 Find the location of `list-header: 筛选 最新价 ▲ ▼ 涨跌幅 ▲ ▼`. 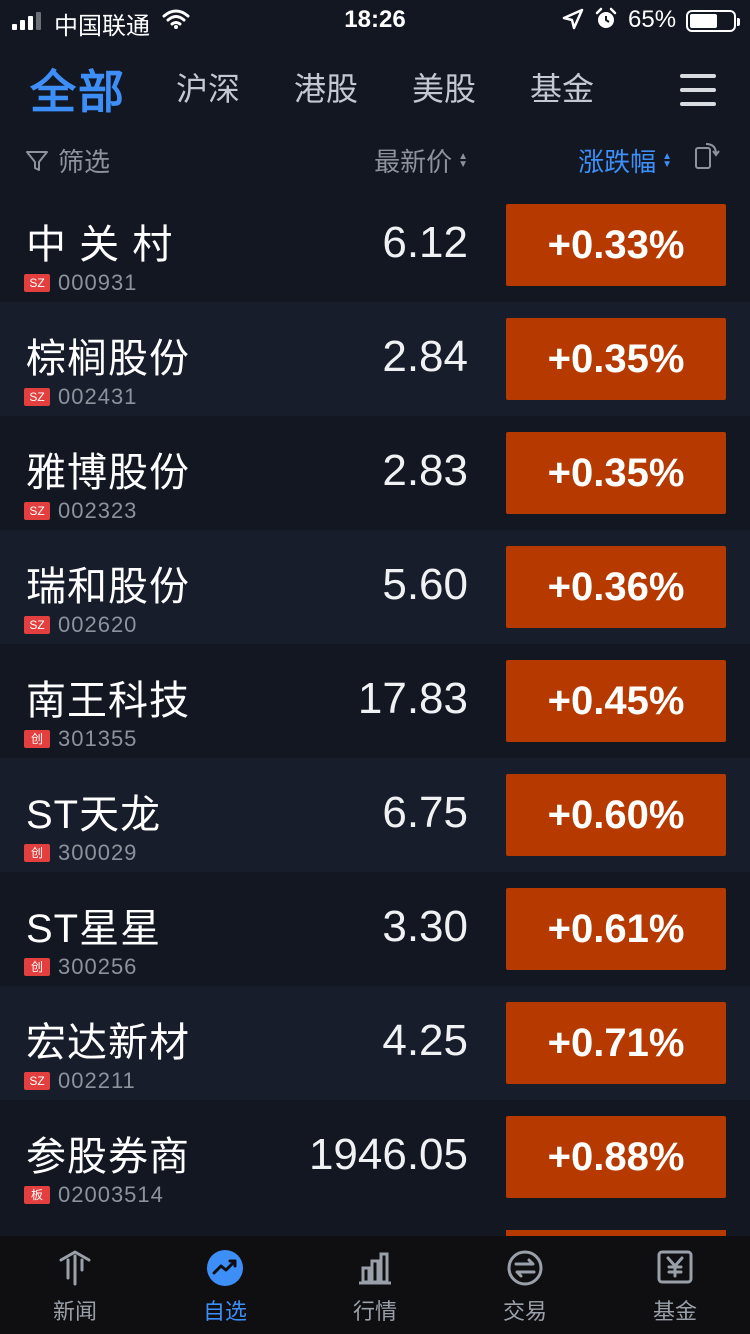

list-header: 筛选 最新价 ▲ ▼ 涨跌幅 ▲ ▼ is located at coordinates (375, 158).